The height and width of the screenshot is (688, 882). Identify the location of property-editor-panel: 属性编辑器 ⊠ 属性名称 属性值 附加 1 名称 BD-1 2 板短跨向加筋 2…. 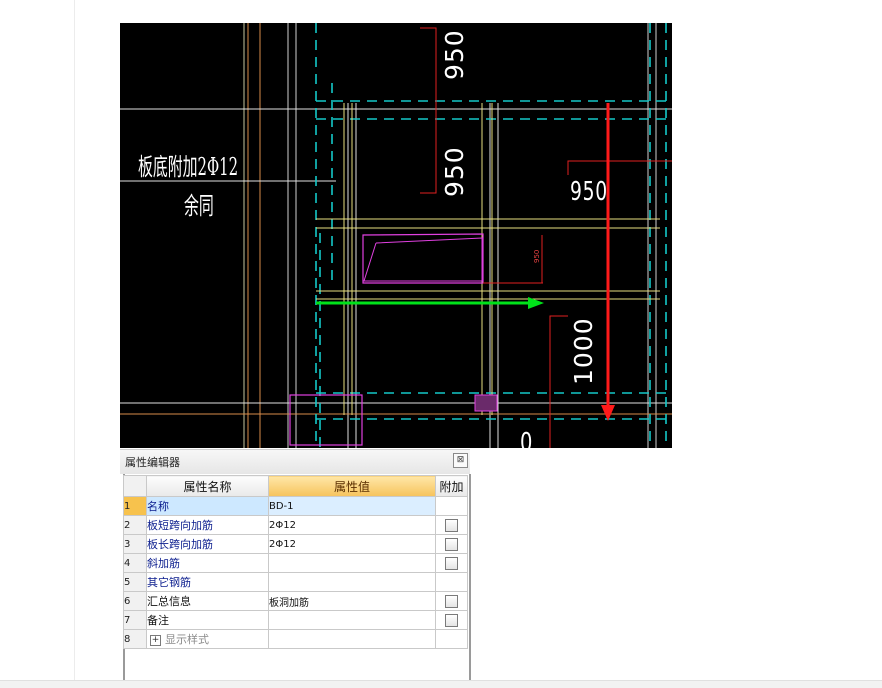
(295, 564).